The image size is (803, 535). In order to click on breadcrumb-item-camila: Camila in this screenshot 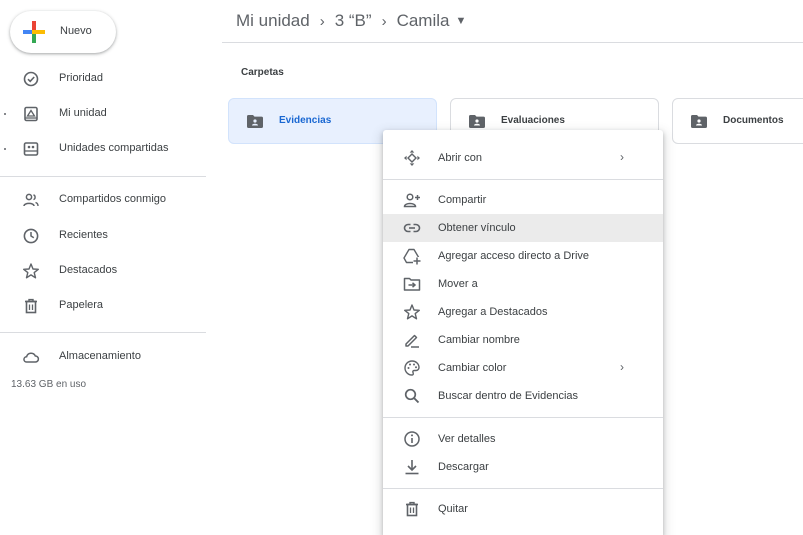, I will do `click(423, 21)`.